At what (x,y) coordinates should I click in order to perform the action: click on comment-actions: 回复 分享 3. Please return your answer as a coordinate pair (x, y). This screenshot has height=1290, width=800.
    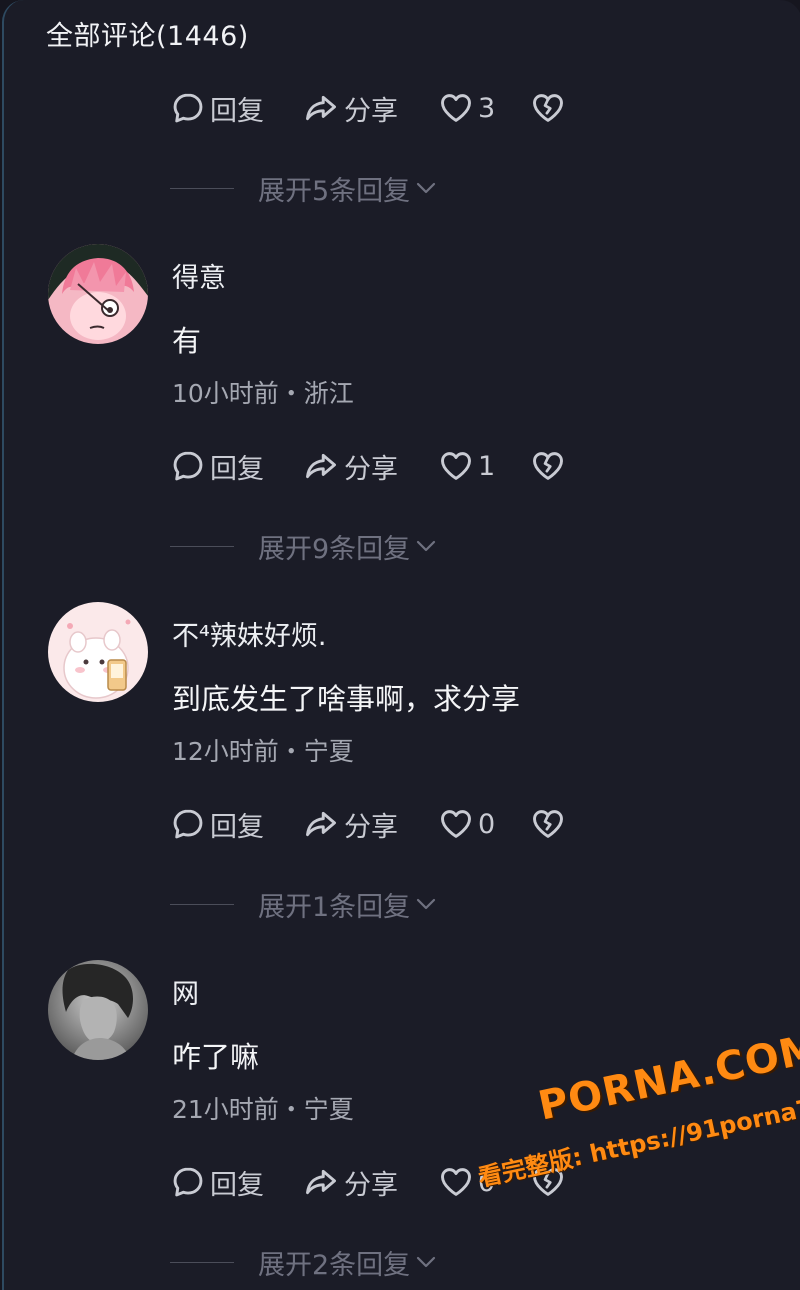
    Looking at the image, I should click on (368, 108).